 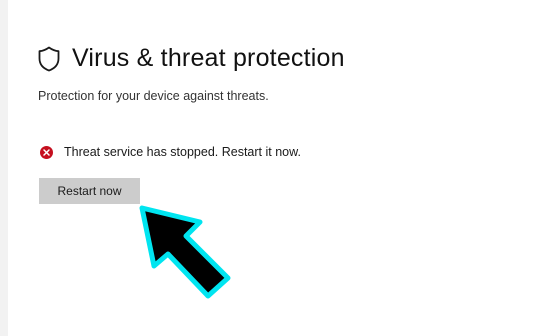 I want to click on error-icon, so click(x=46, y=152).